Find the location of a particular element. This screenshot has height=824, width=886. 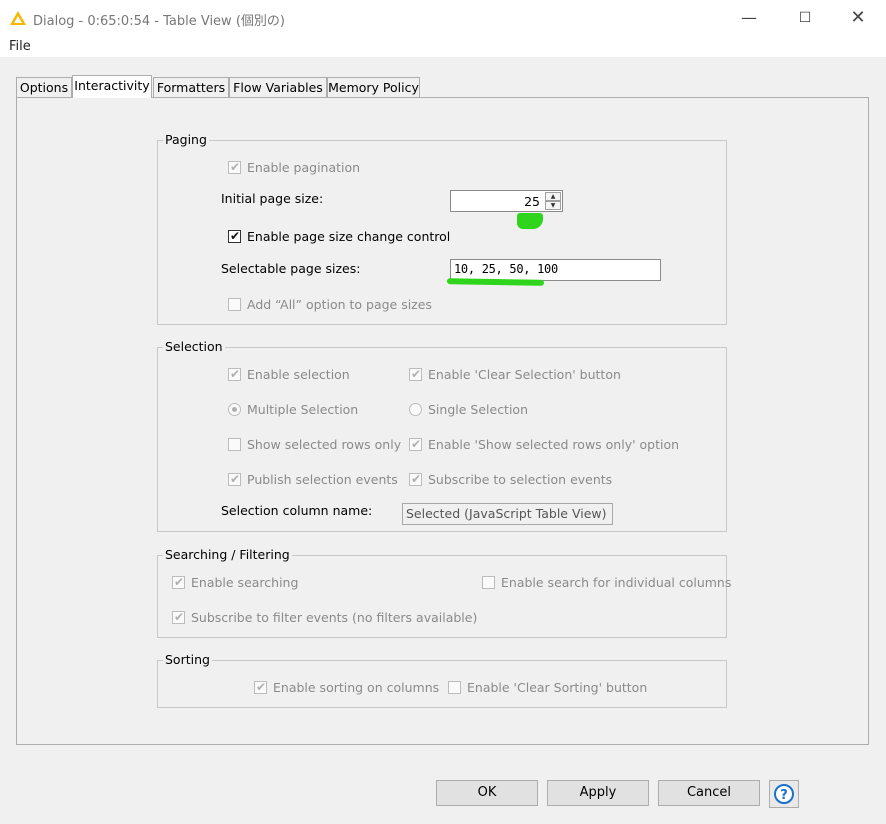

enable-pagination-label: Enable pagination is located at coordinates (304, 167).